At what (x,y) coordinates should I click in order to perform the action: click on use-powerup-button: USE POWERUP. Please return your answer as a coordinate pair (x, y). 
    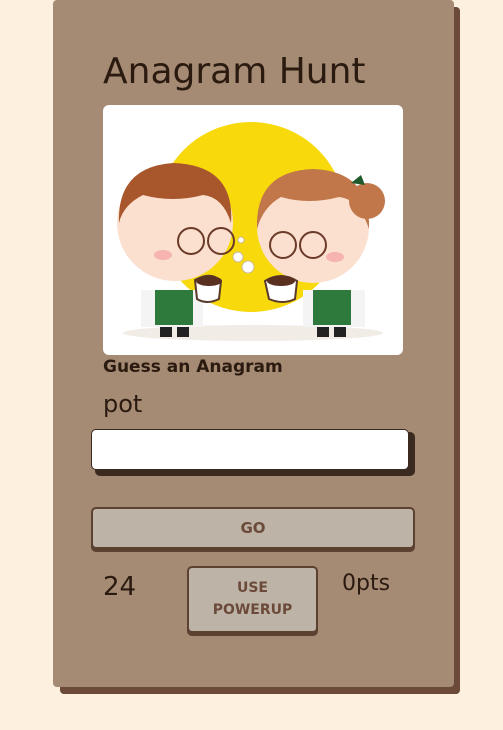
    Looking at the image, I should click on (252, 599).